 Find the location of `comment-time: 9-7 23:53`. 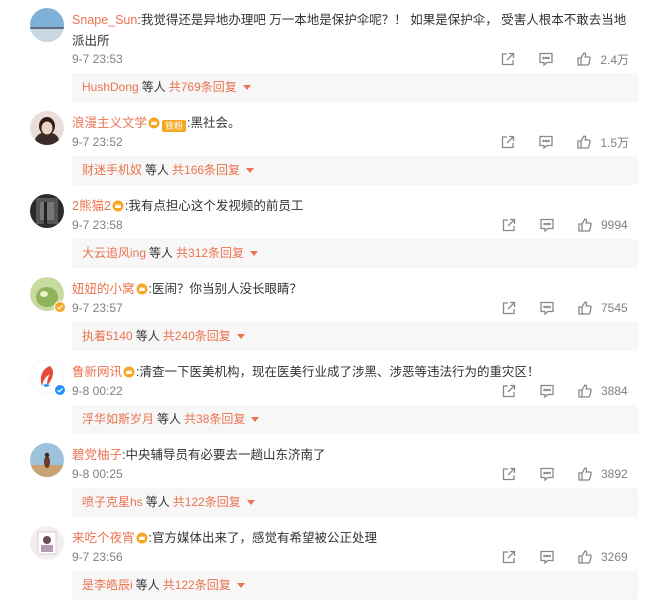

comment-time: 9-7 23:53 is located at coordinates (97, 59).